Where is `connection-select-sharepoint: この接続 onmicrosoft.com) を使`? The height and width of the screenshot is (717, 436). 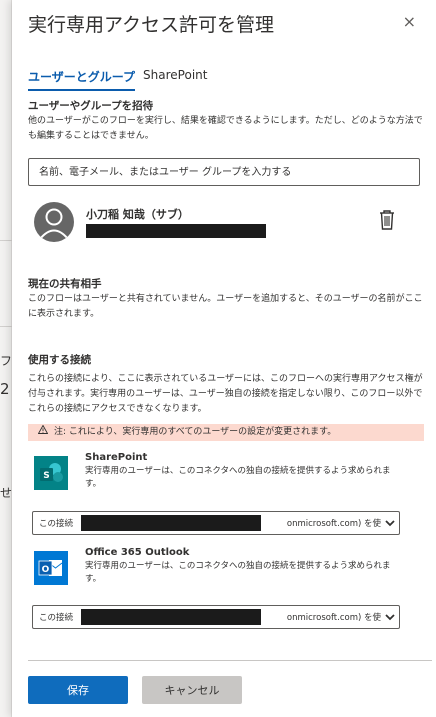 connection-select-sharepoint: この接続 onmicrosoft.com) を使 is located at coordinates (216, 523).